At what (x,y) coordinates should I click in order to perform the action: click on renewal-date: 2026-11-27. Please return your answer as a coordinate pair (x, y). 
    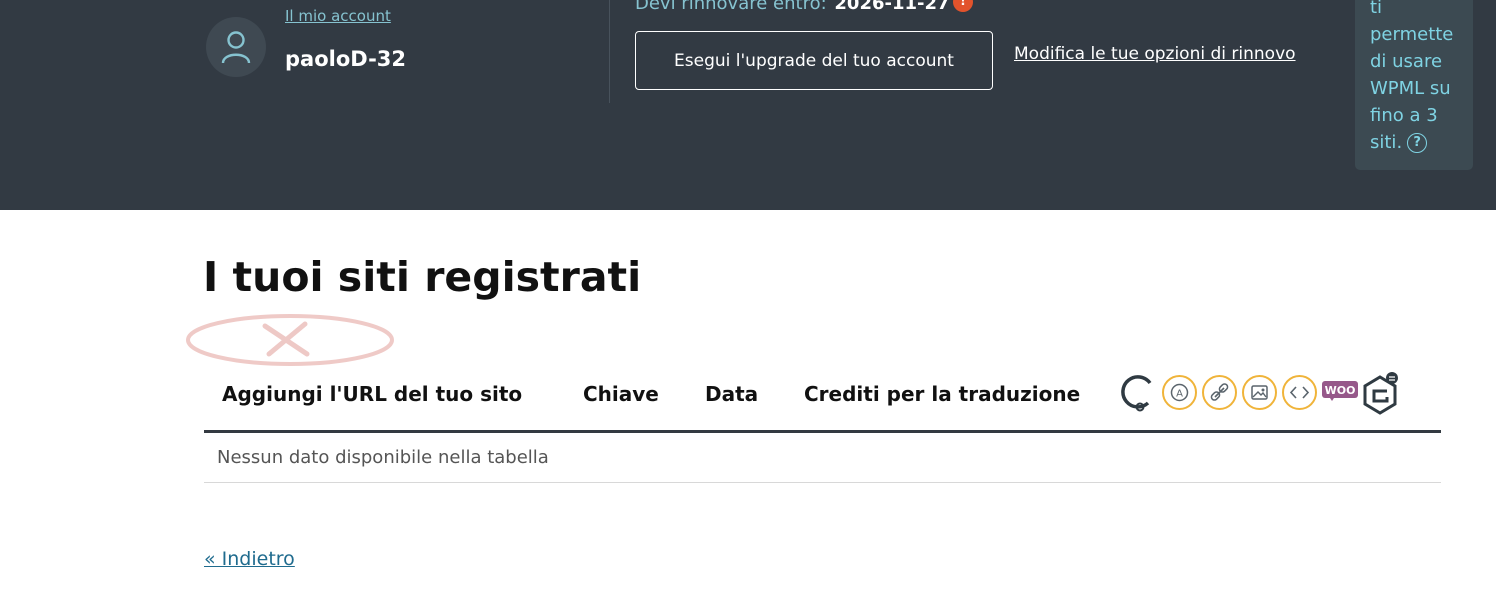
    Looking at the image, I should click on (892, 7).